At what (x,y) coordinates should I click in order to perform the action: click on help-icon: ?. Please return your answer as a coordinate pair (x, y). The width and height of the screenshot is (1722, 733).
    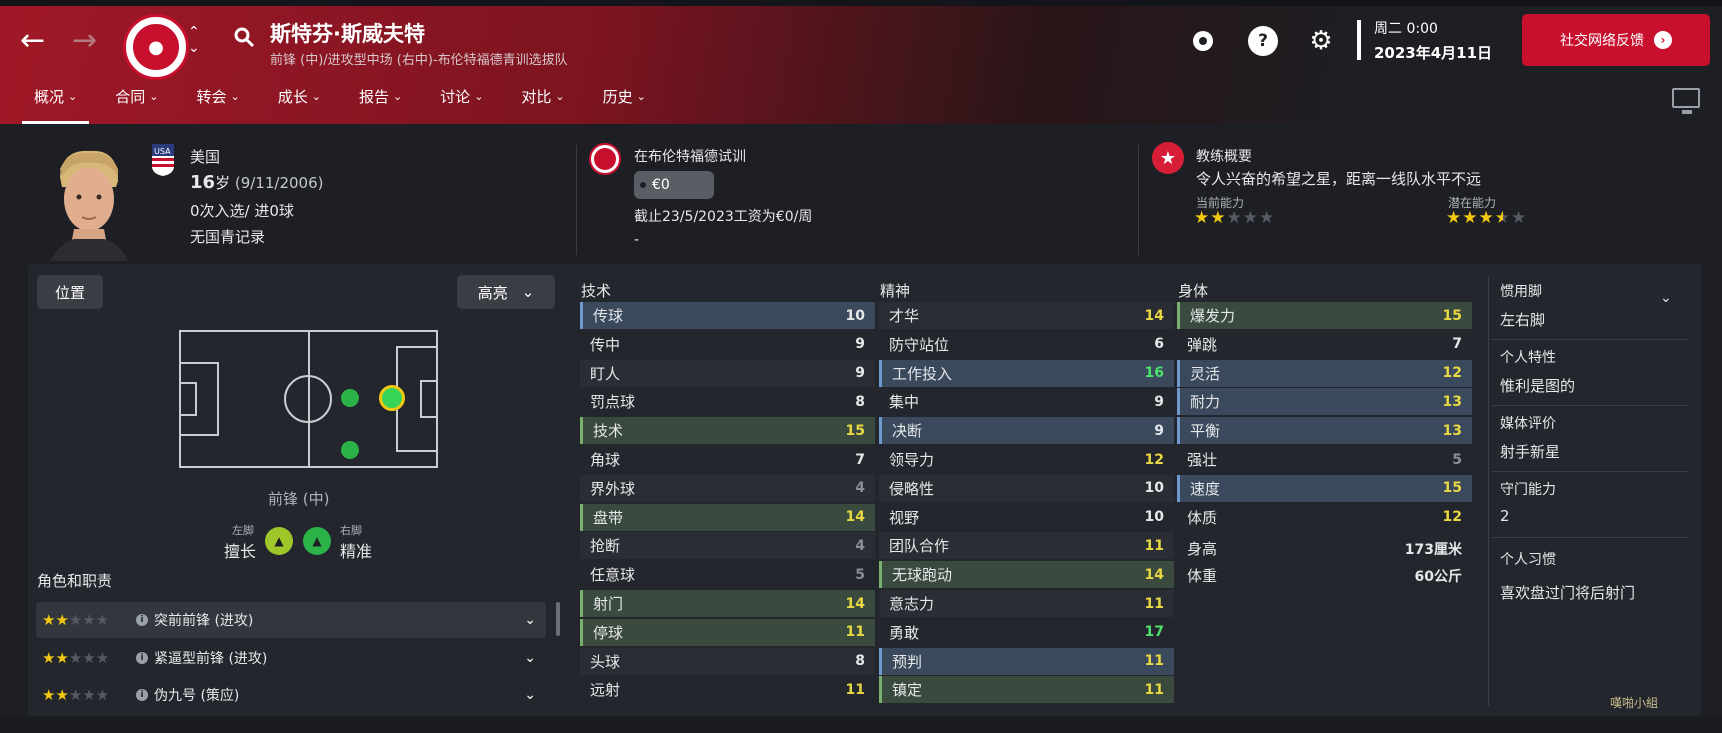
    Looking at the image, I should click on (1263, 41).